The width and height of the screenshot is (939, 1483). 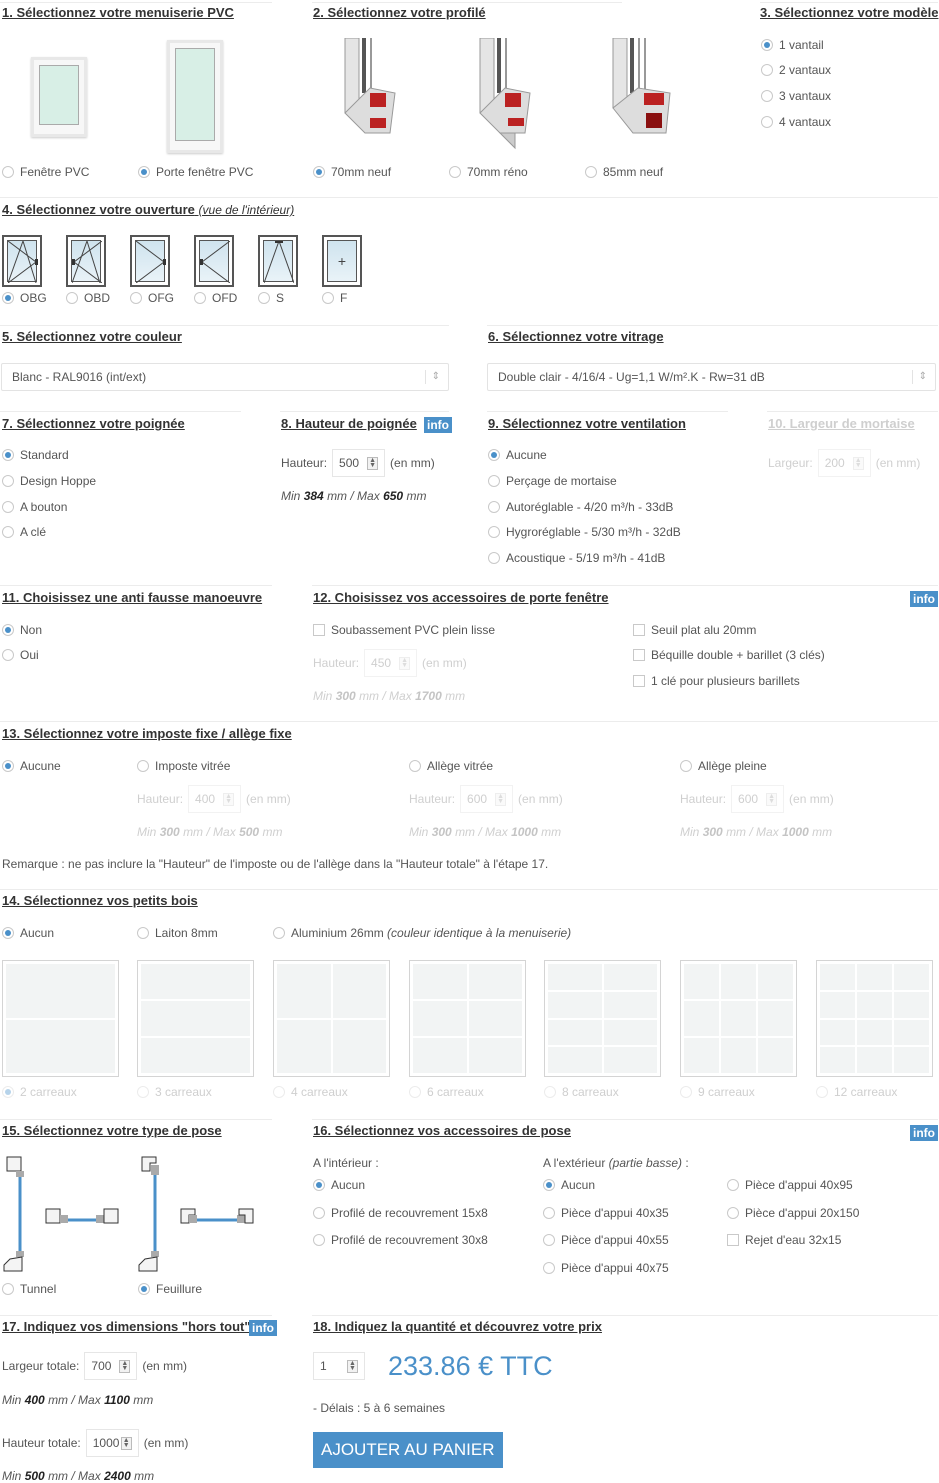 What do you see at coordinates (400, 1213) in the screenshot?
I see `option-profile-15x8: Profilé de recouvrement 15x8` at bounding box center [400, 1213].